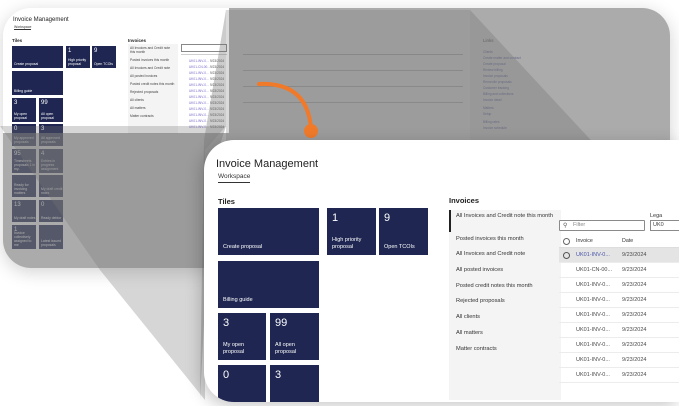 The image size is (679, 406). I want to click on page-title: Invoice Management, so click(267, 164).